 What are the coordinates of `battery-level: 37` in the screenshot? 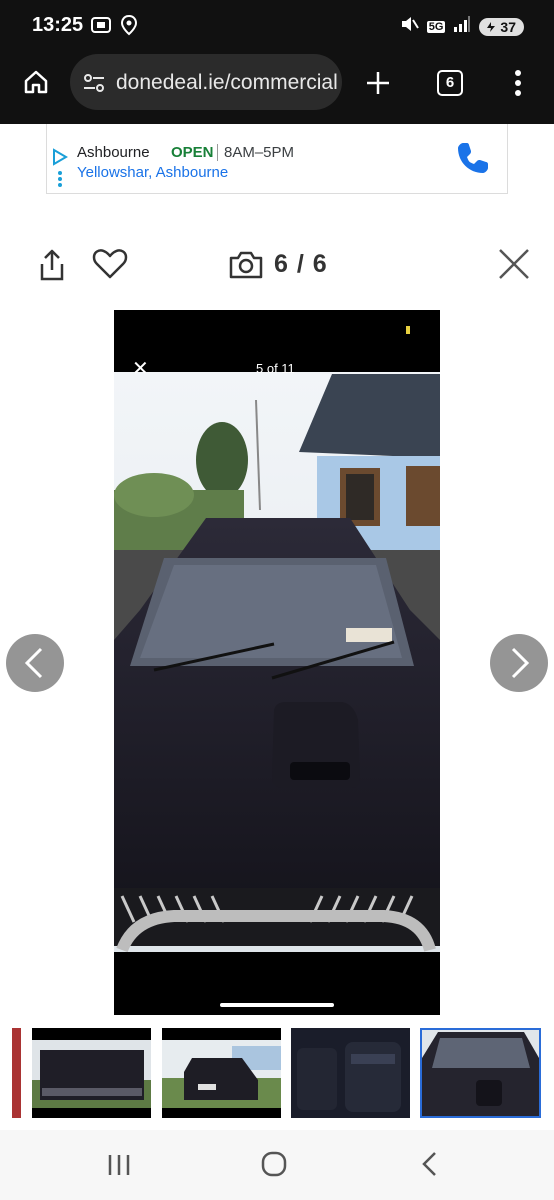 It's located at (508, 26).